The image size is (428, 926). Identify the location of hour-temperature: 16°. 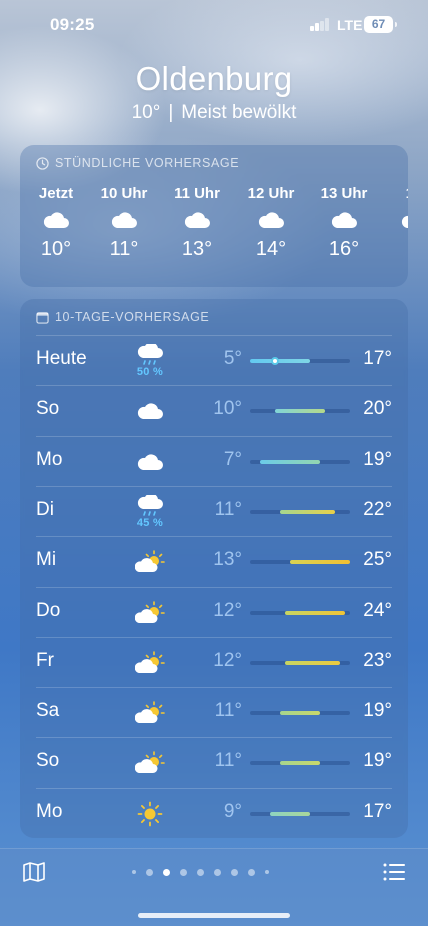
(344, 249).